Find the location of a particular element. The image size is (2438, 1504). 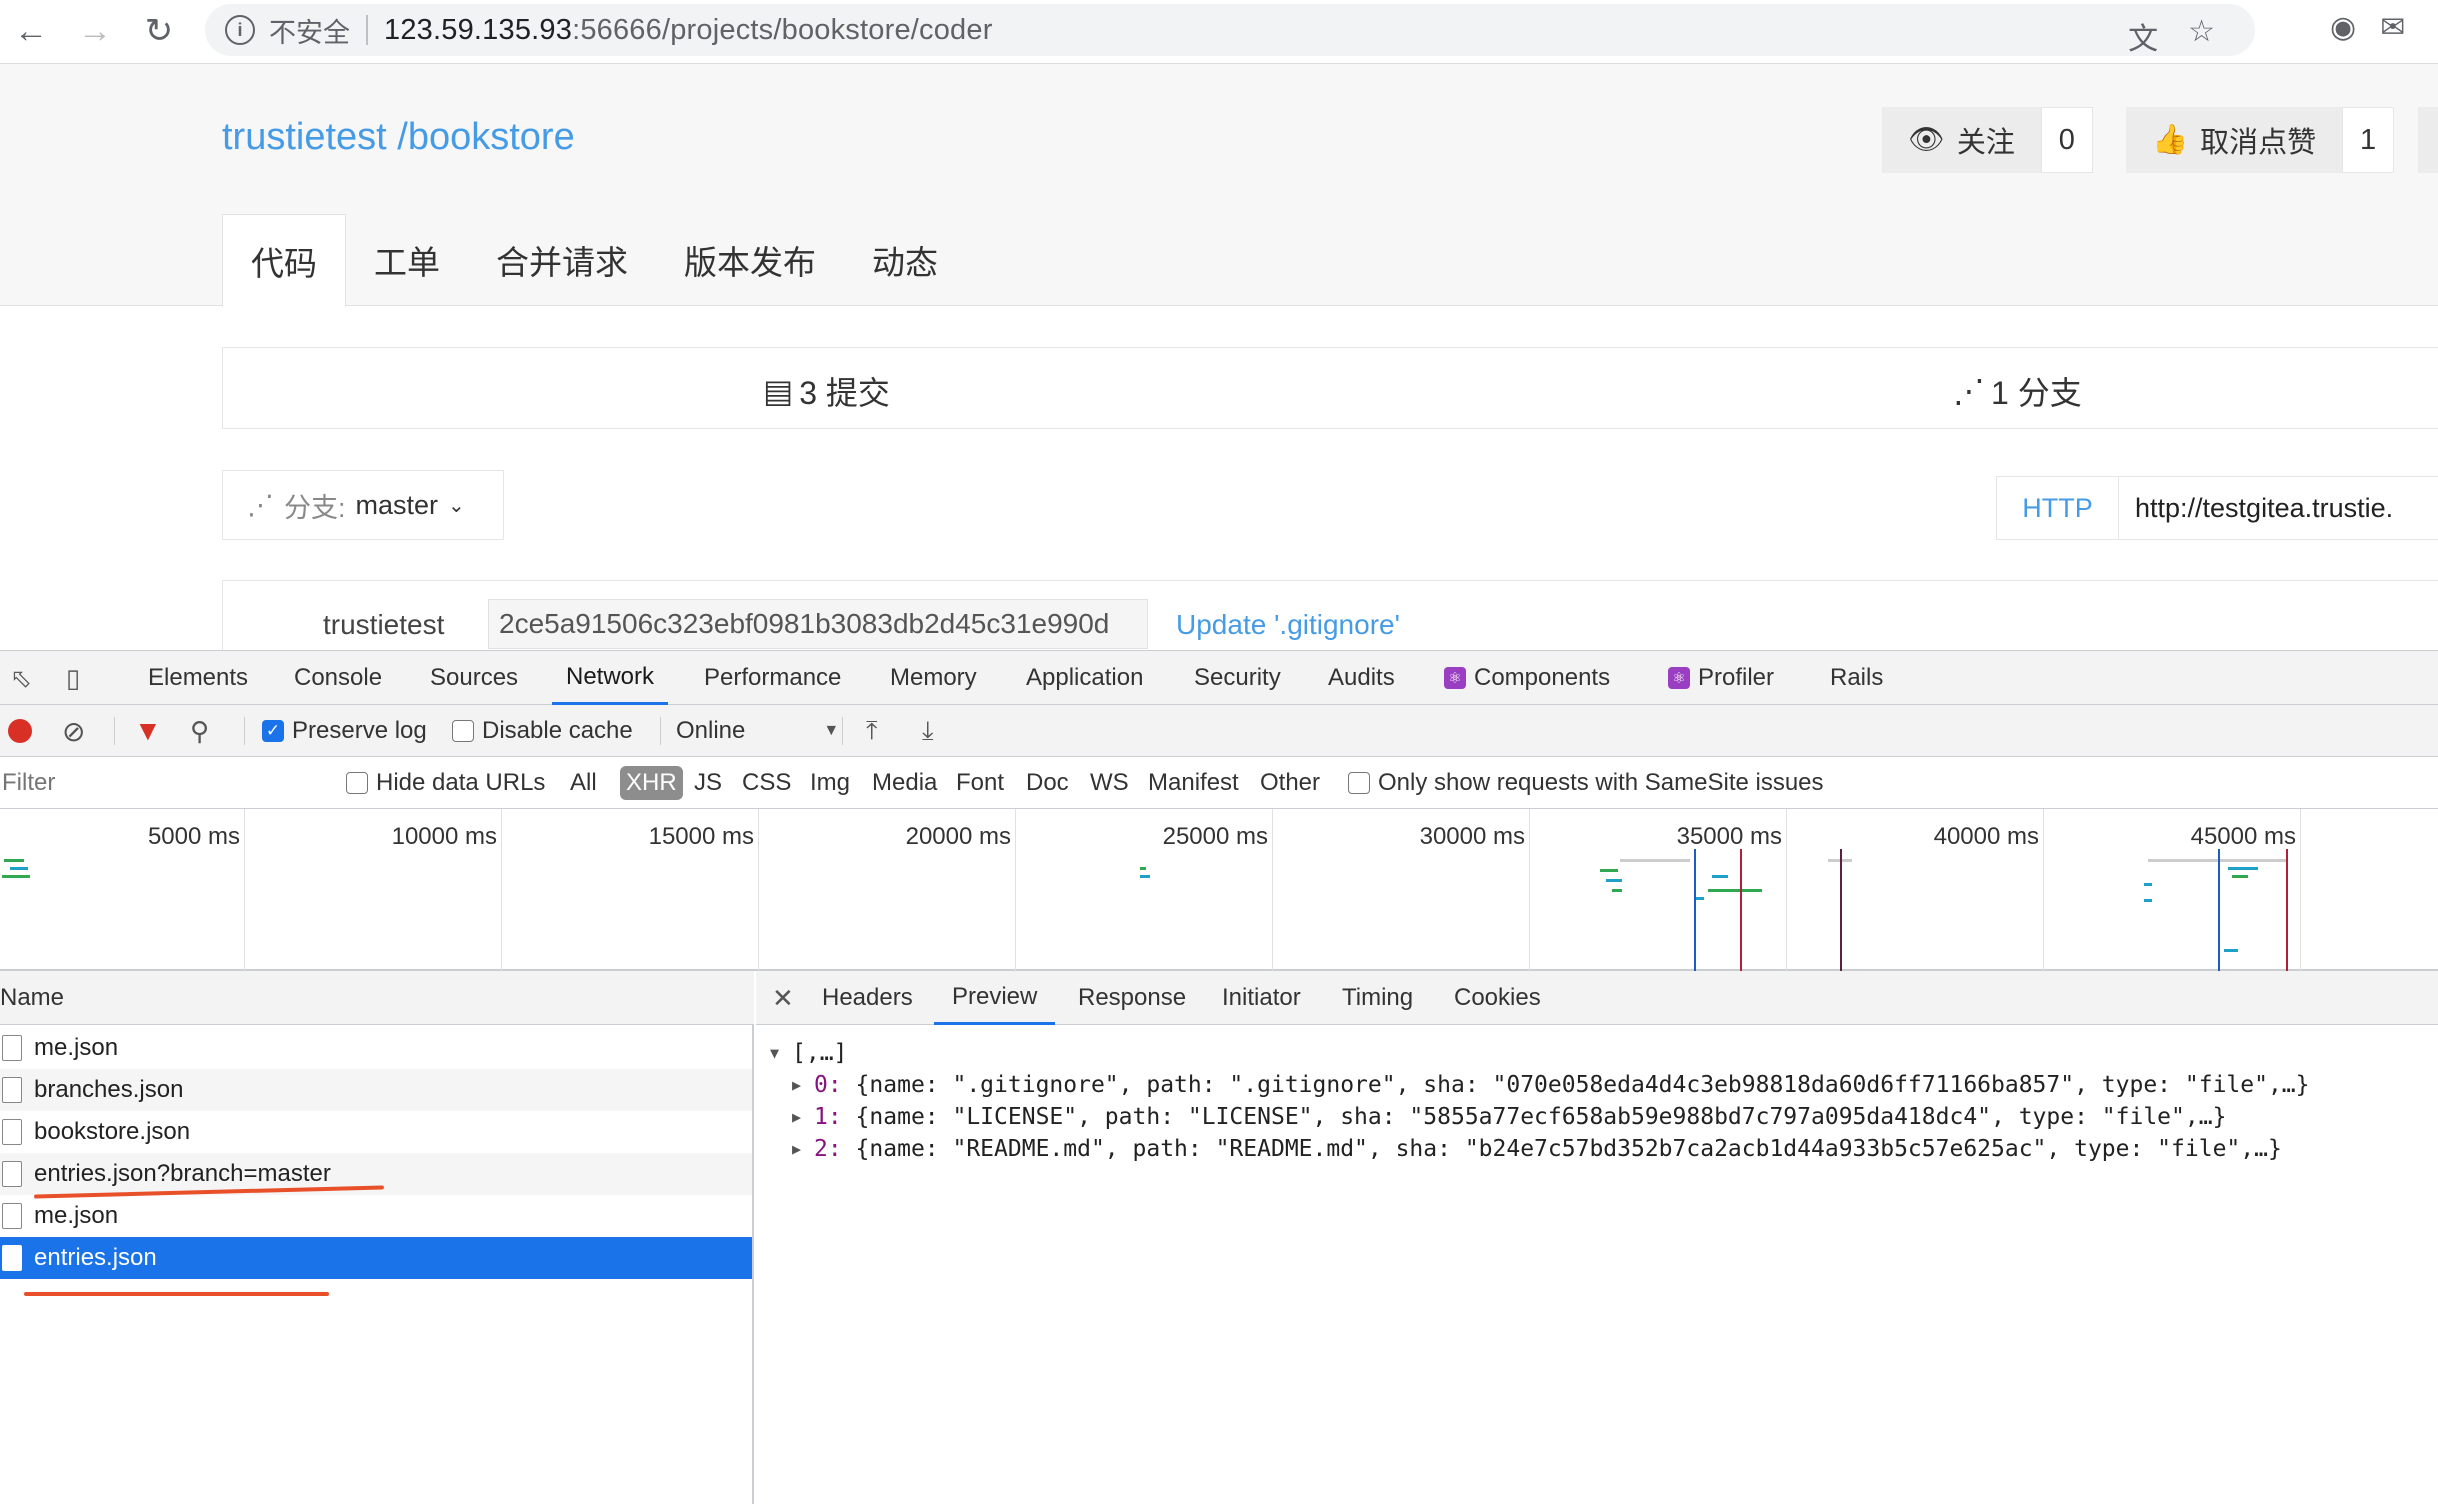

timeline-gridline is located at coordinates (2043, 890).